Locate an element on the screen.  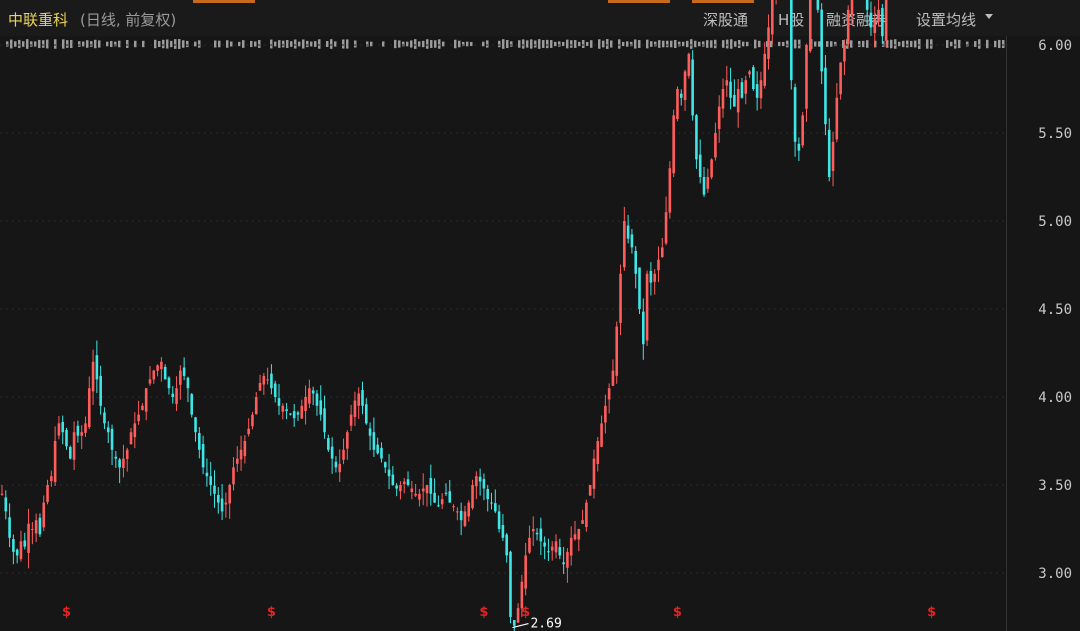
y-tick-label: 3.50 is located at coordinates (1055, 486).